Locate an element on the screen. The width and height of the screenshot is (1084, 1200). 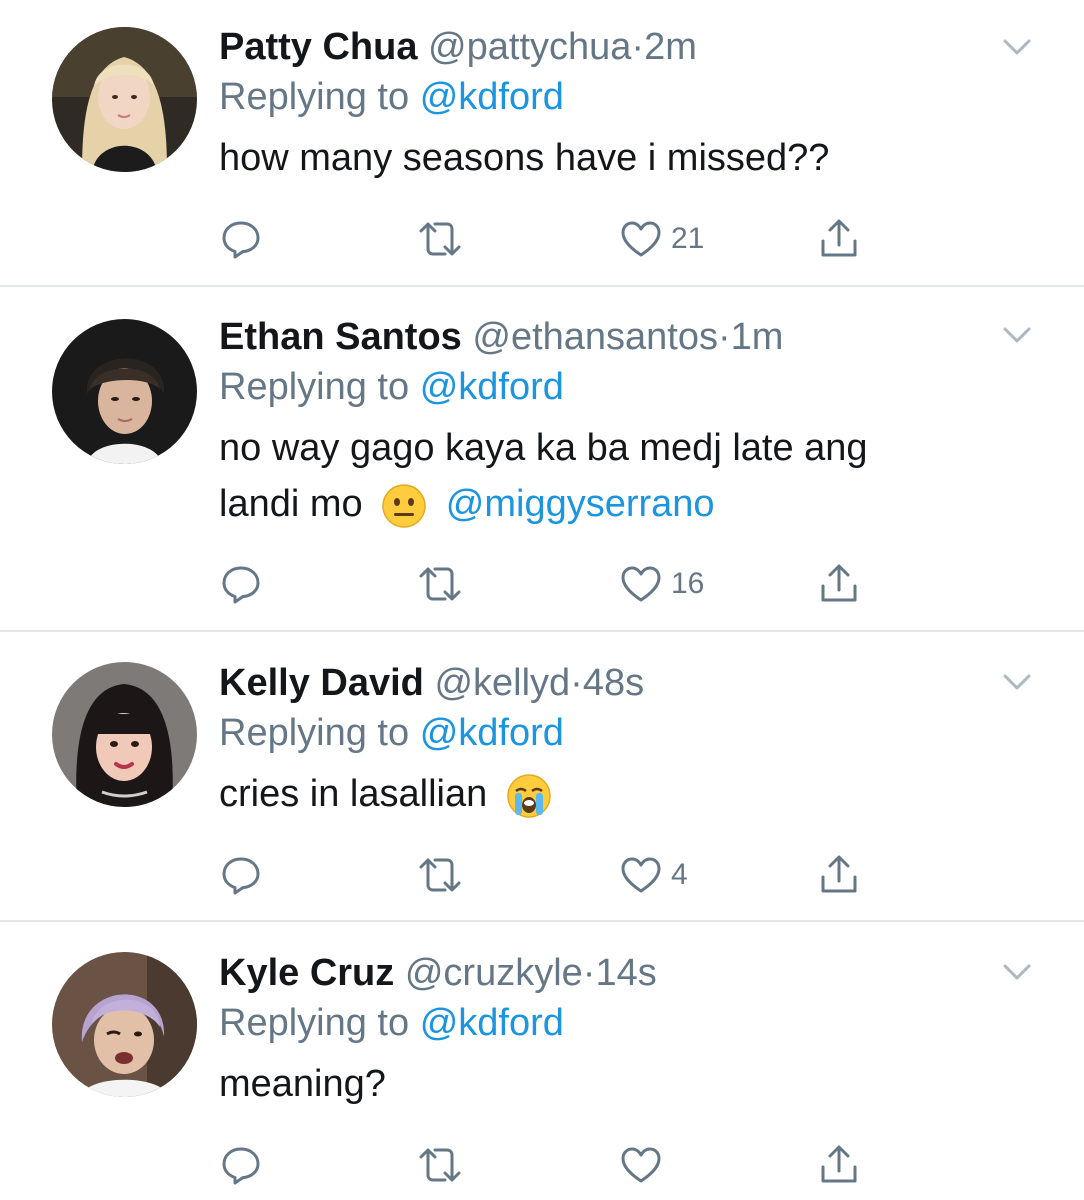
tweet-header: Kyle Cruz @cruzkyle·14s is located at coordinates (611, 973).